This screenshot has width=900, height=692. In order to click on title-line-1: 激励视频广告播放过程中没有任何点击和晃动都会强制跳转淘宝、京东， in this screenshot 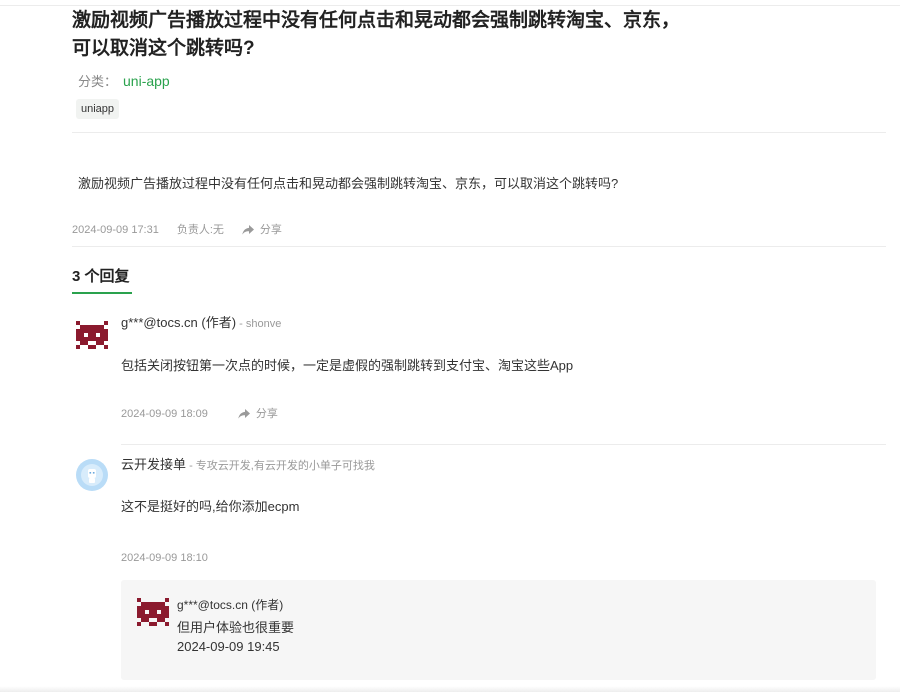, I will do `click(376, 20)`.